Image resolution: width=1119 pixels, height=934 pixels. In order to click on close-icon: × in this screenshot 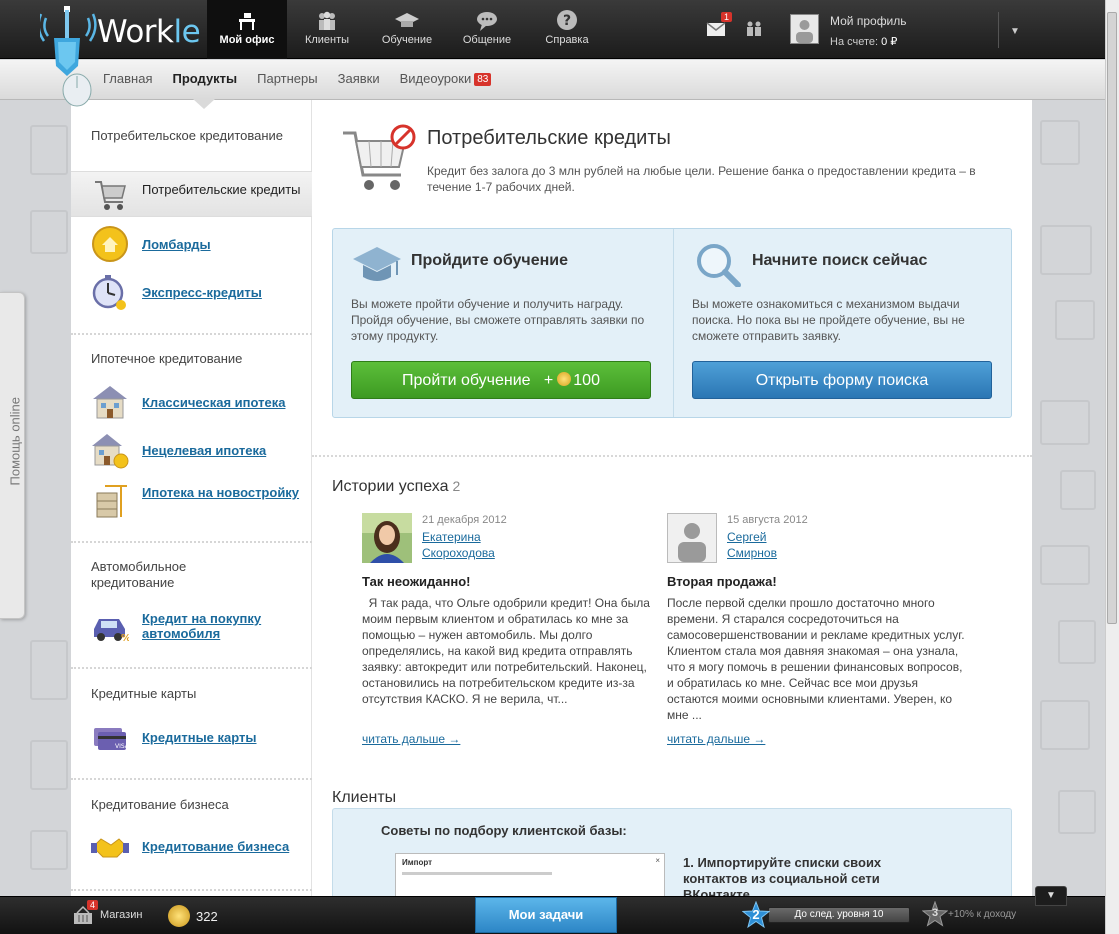, I will do `click(657, 860)`.